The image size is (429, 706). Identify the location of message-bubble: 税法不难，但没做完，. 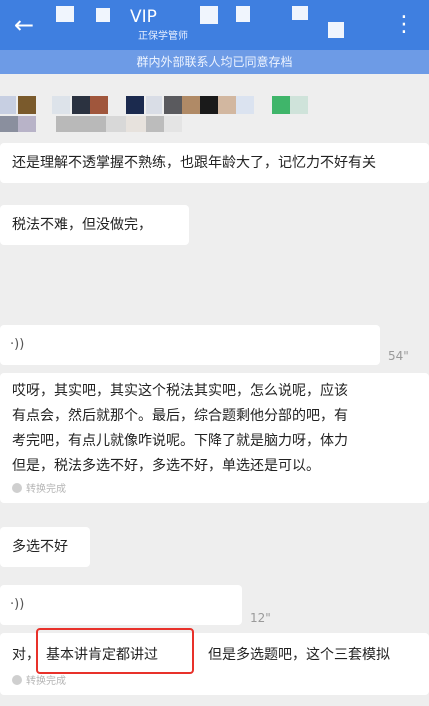
(94, 225).